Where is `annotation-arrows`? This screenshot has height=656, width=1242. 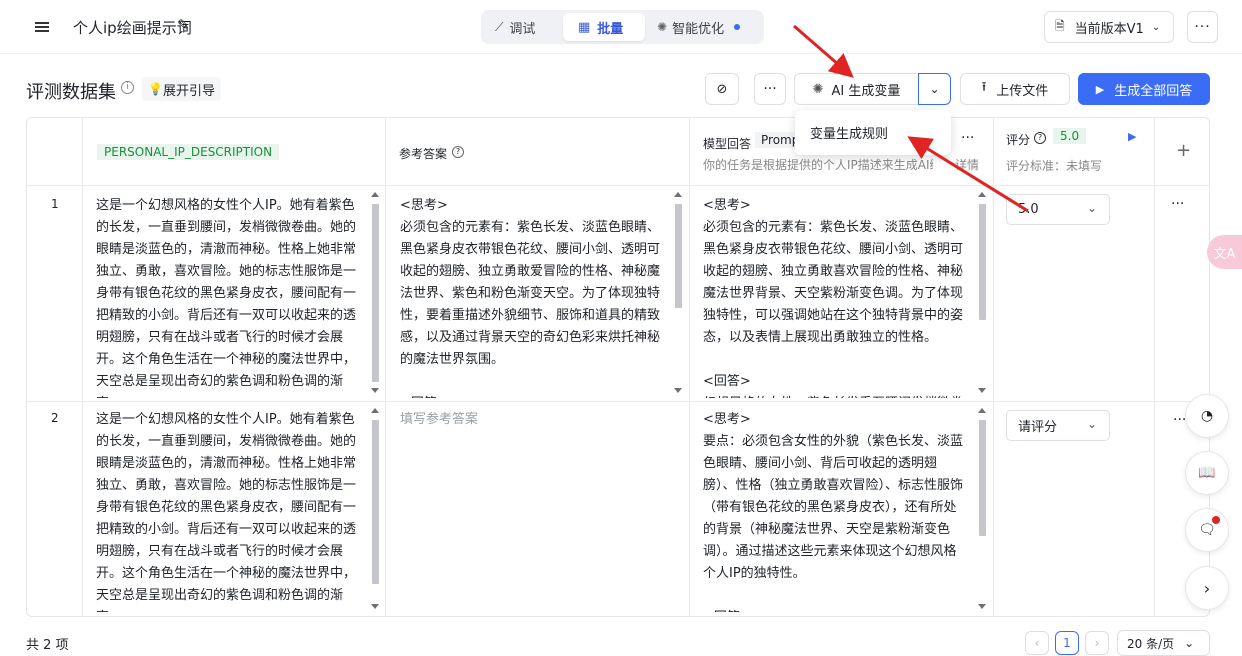
annotation-arrows is located at coordinates (911, 118).